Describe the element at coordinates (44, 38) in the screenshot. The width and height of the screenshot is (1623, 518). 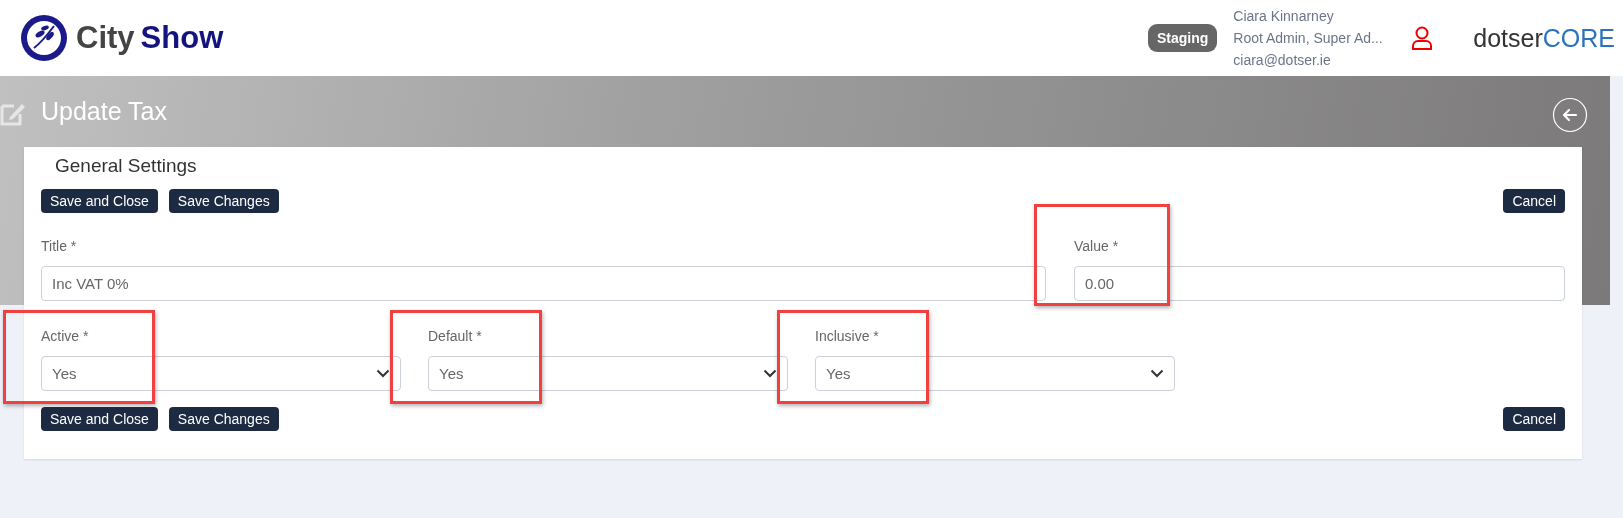
I see `logo-icon` at that location.